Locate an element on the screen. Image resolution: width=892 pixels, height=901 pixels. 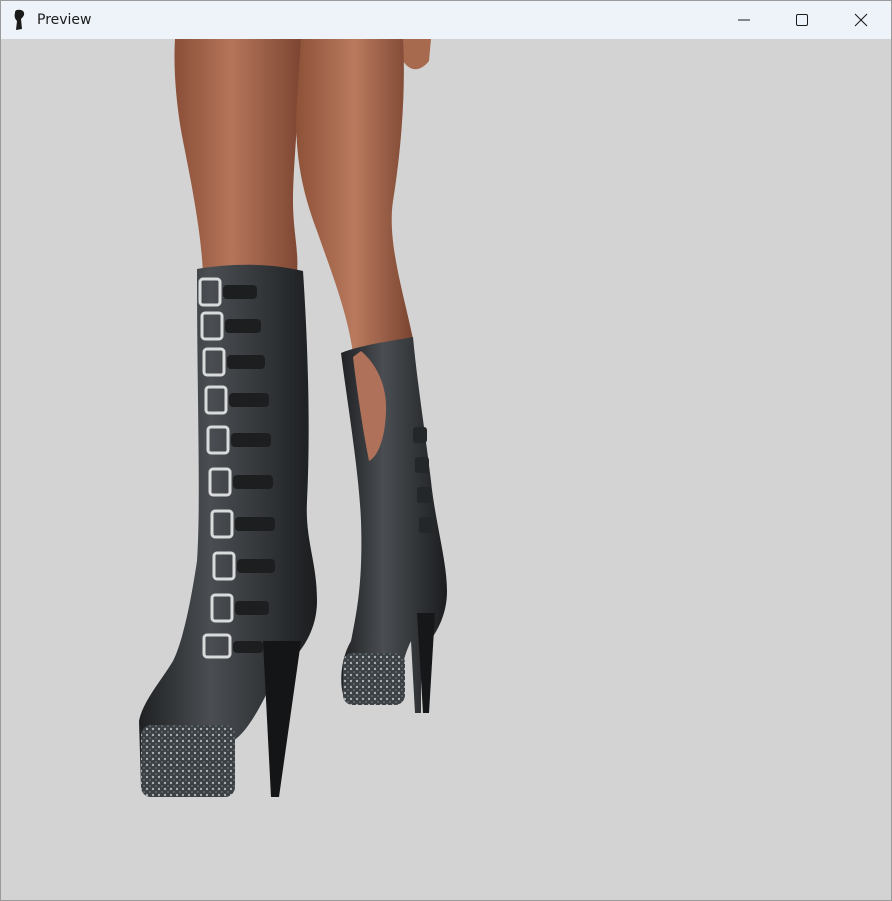
close-button is located at coordinates (861, 20).